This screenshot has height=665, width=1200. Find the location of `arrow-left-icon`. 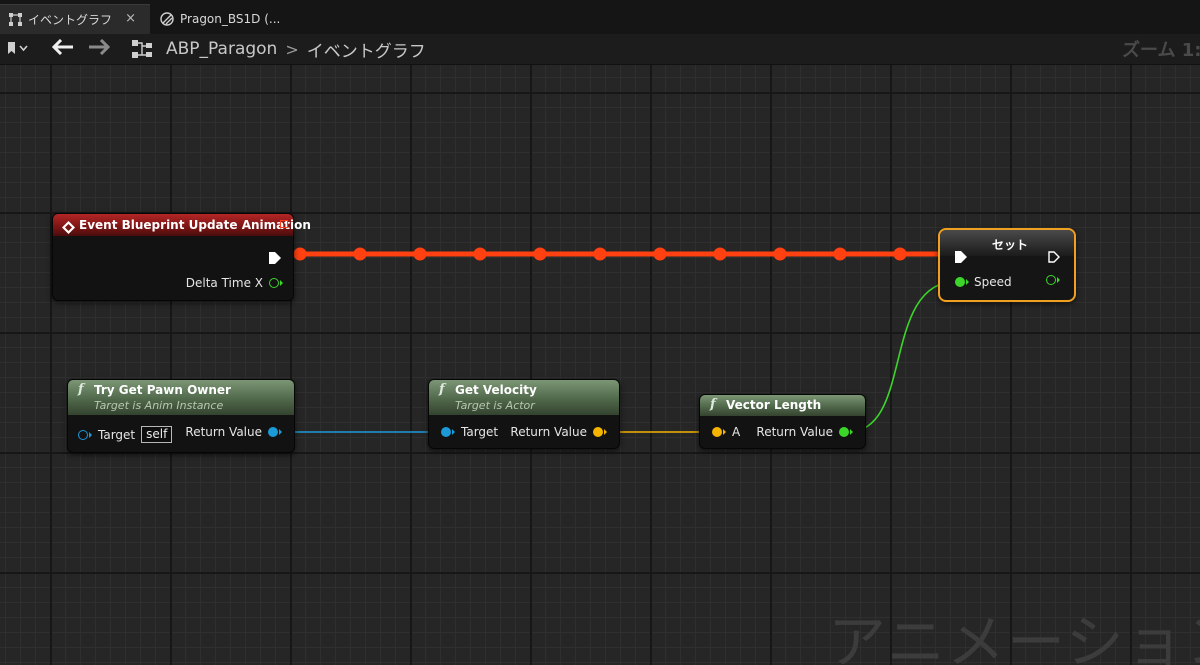

arrow-left-icon is located at coordinates (62, 48).